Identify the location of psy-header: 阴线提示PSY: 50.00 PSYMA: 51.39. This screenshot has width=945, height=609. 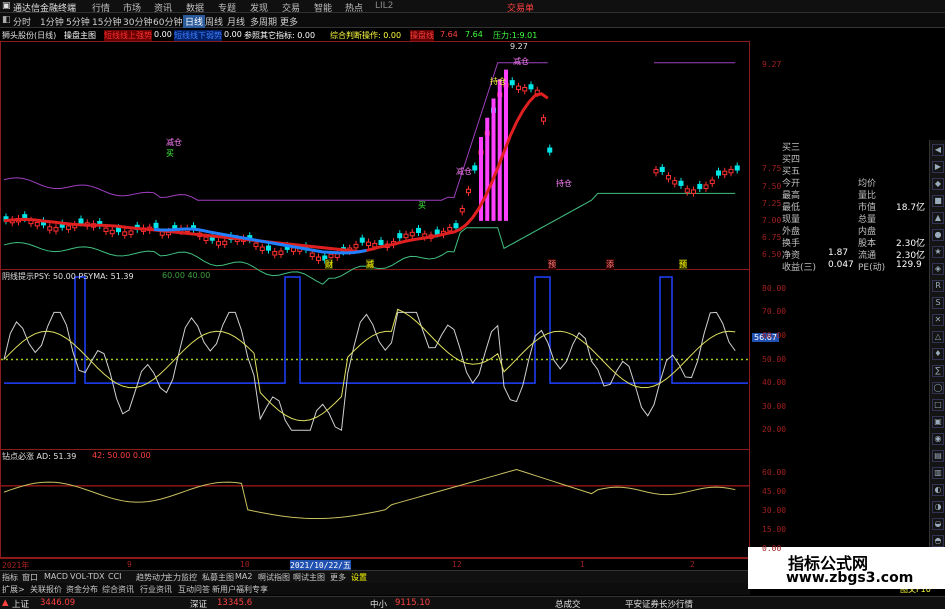
(68, 276).